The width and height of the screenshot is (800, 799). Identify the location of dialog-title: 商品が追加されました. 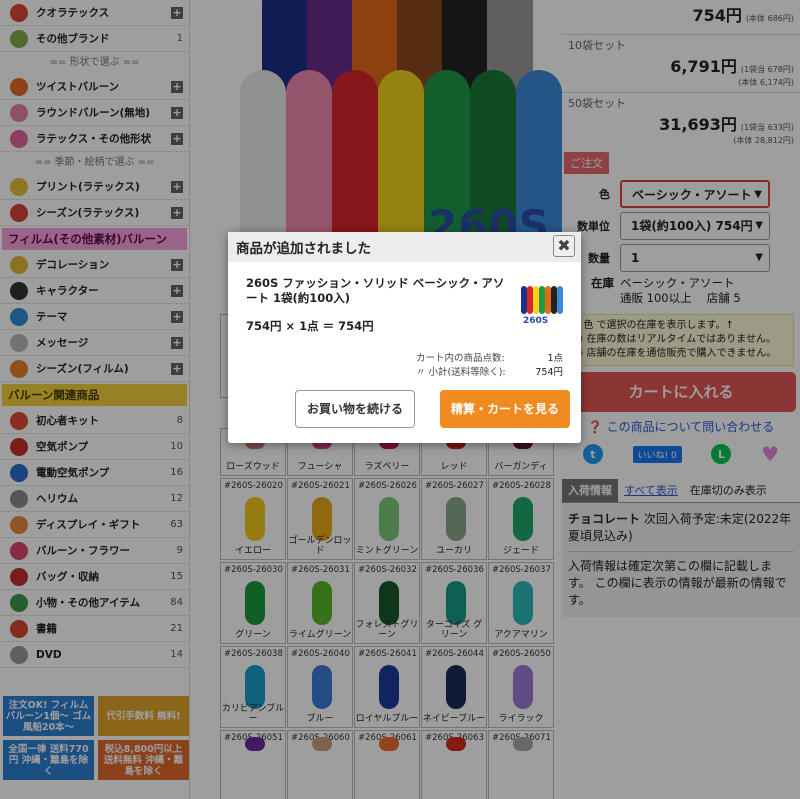
(303, 249).